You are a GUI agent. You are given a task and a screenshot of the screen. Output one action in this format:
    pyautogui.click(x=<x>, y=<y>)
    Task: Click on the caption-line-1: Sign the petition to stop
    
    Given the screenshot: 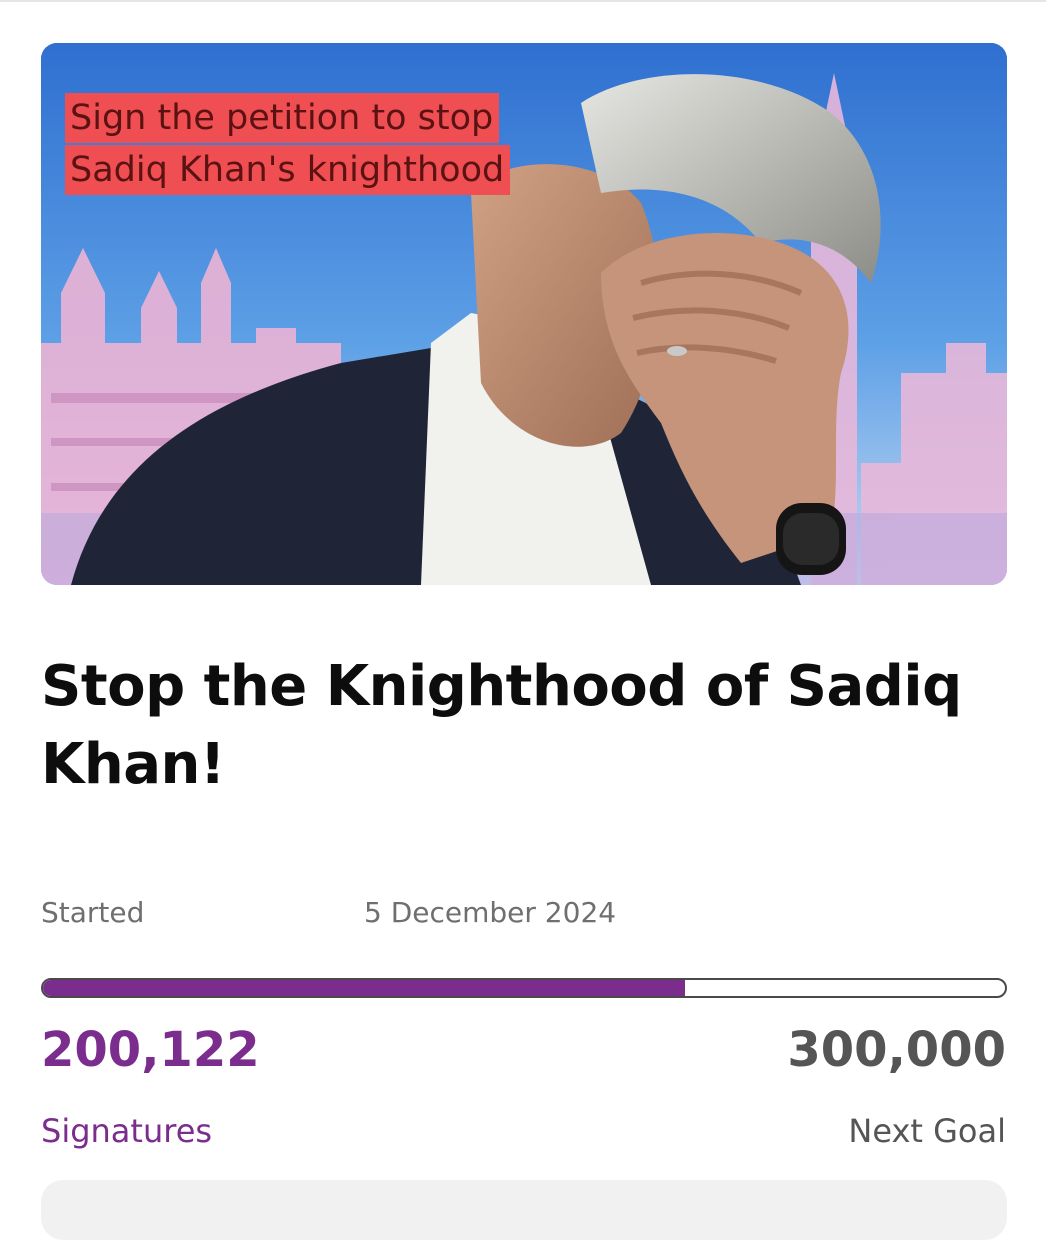 What is the action you would take?
    pyautogui.click(x=282, y=118)
    